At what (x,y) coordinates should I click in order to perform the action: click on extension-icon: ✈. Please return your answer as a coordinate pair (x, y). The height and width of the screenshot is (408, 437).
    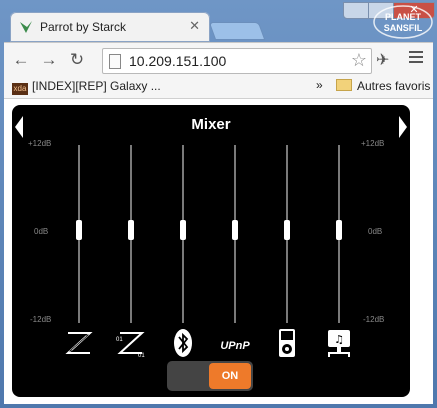
    Looking at the image, I should click on (382, 60).